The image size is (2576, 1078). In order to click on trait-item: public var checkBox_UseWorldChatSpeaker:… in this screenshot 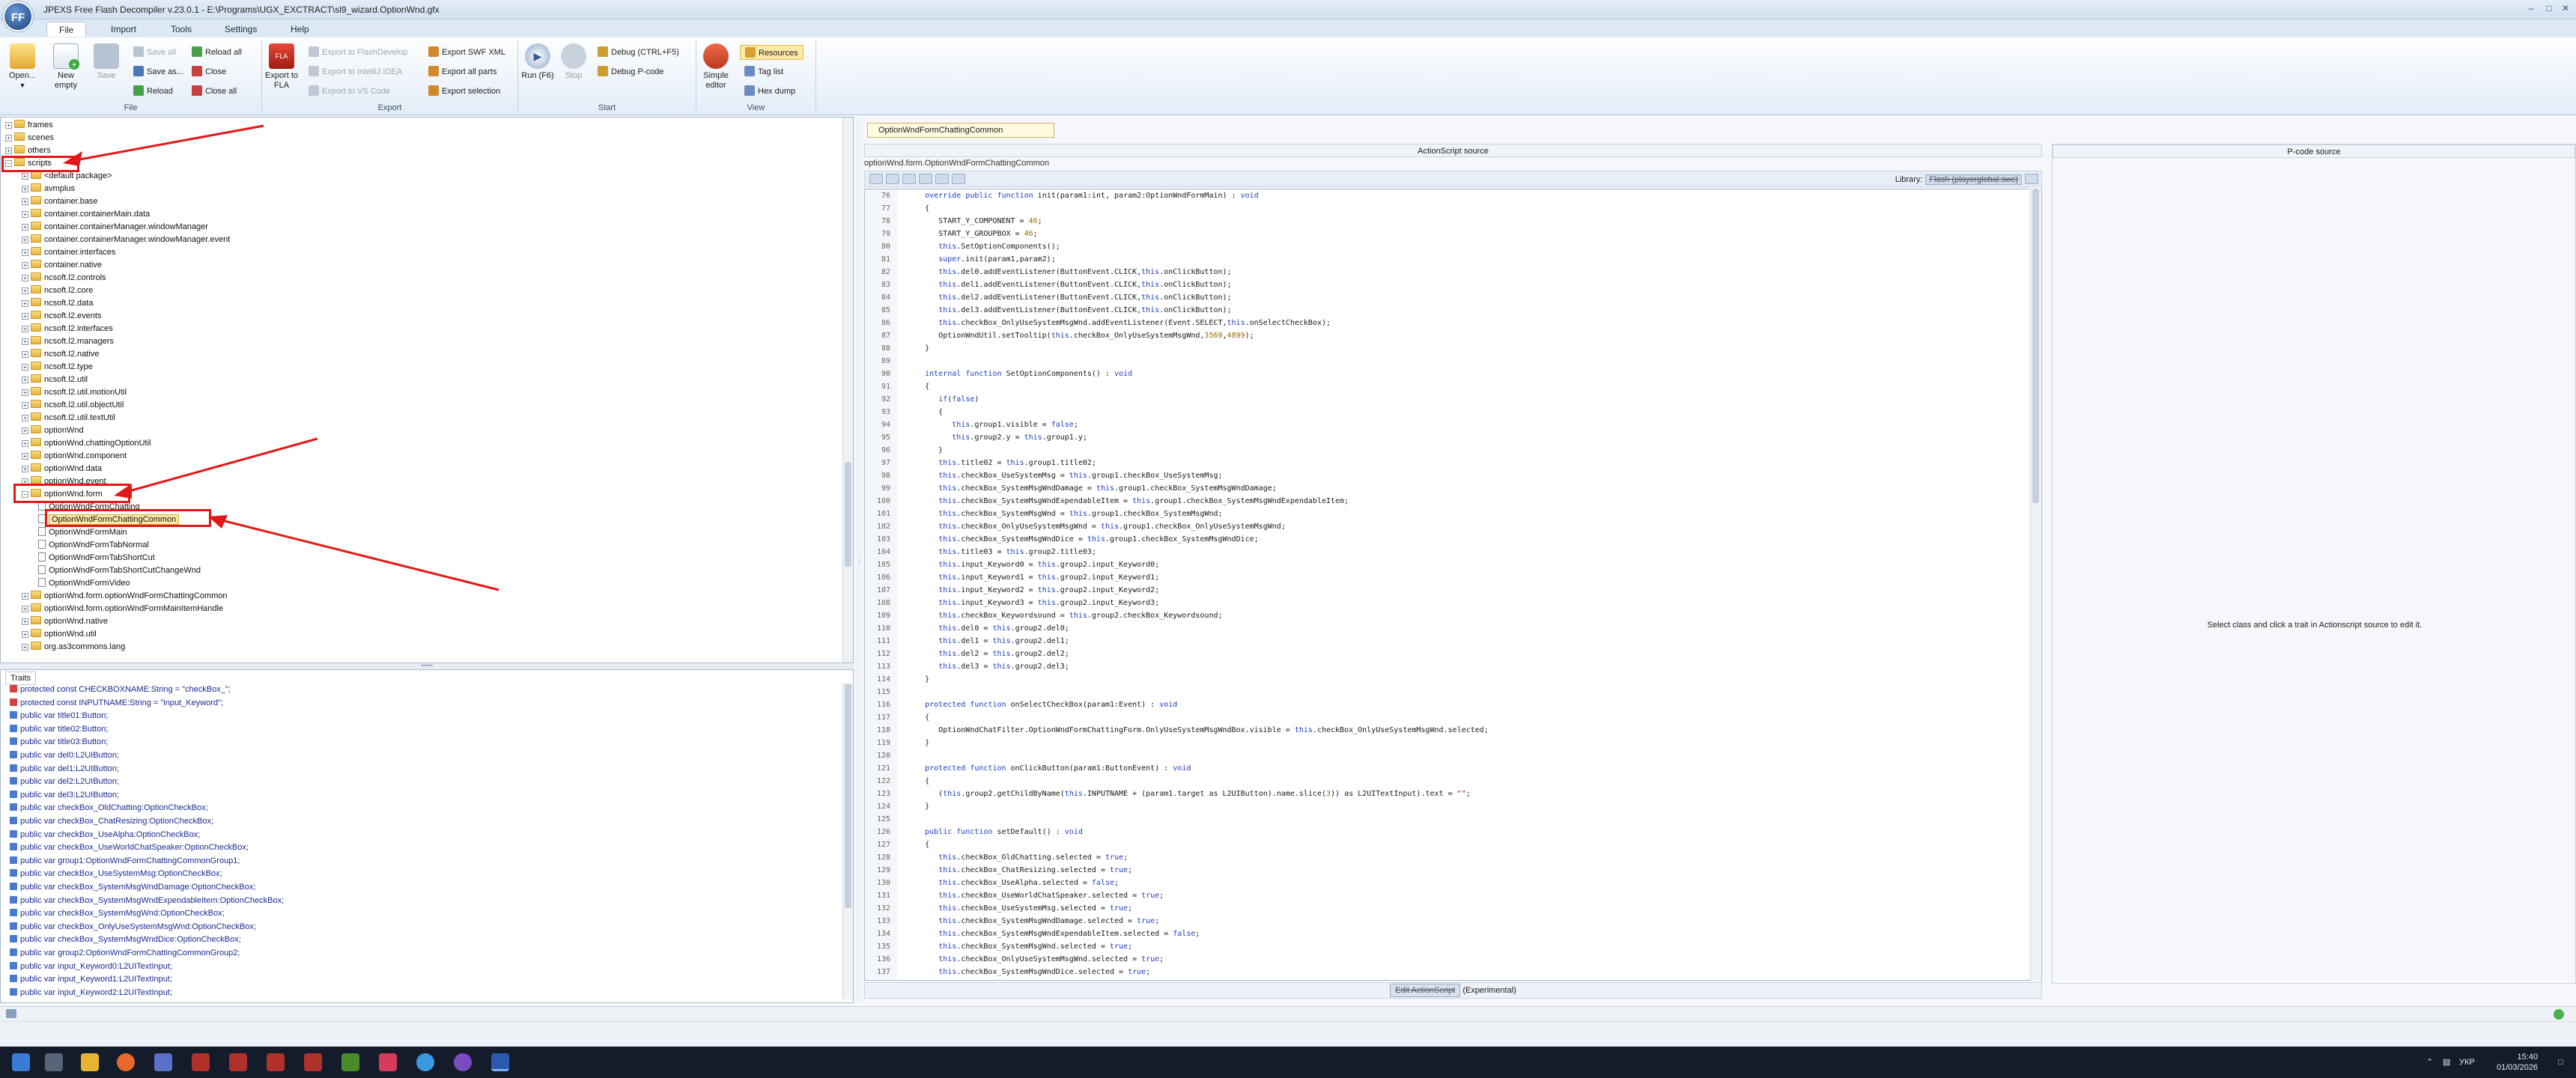, I will do `click(129, 848)`.